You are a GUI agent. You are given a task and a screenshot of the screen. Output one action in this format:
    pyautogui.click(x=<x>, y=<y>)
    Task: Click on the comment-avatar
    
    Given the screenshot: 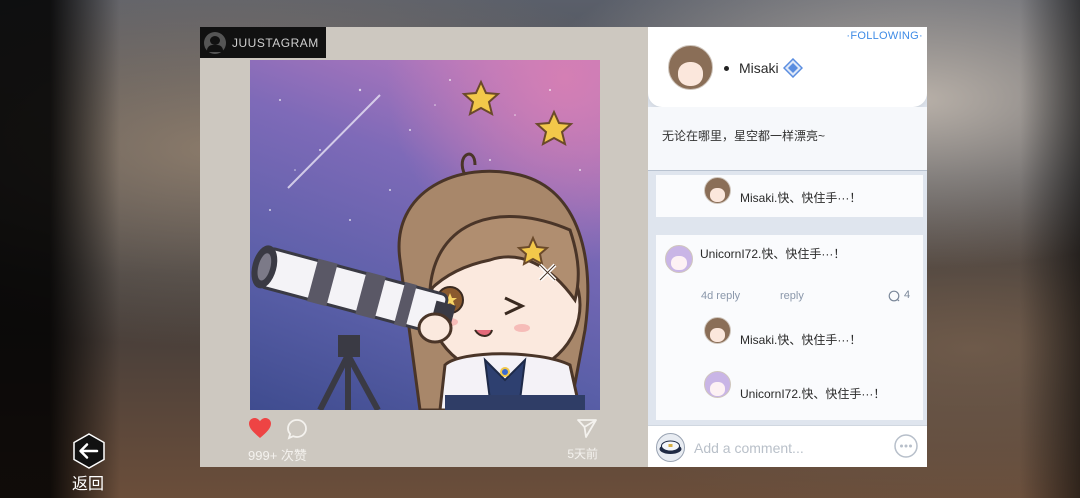 What is the action you would take?
    pyautogui.click(x=679, y=259)
    